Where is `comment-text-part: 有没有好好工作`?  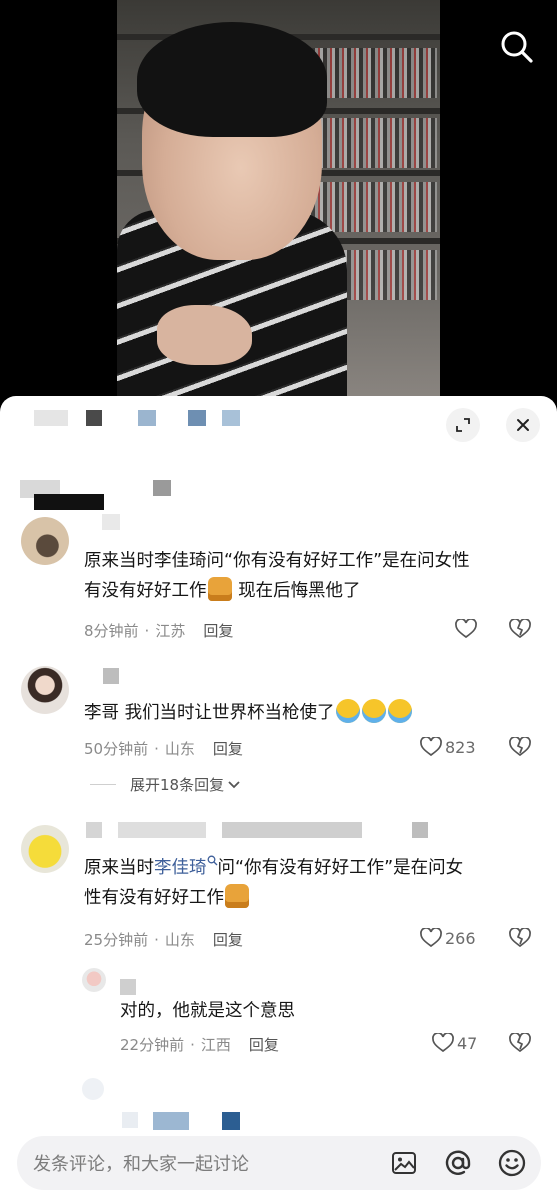
comment-text-part: 有没有好好工作 is located at coordinates (145, 591).